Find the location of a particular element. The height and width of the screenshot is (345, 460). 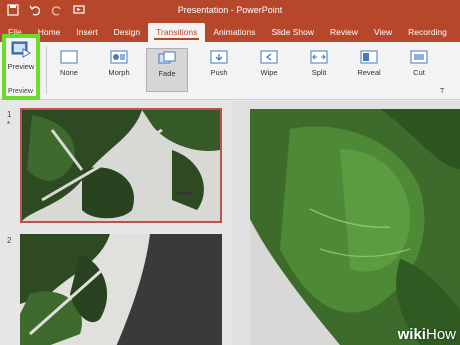

transition-fade-button: Fade is located at coordinates (167, 70).